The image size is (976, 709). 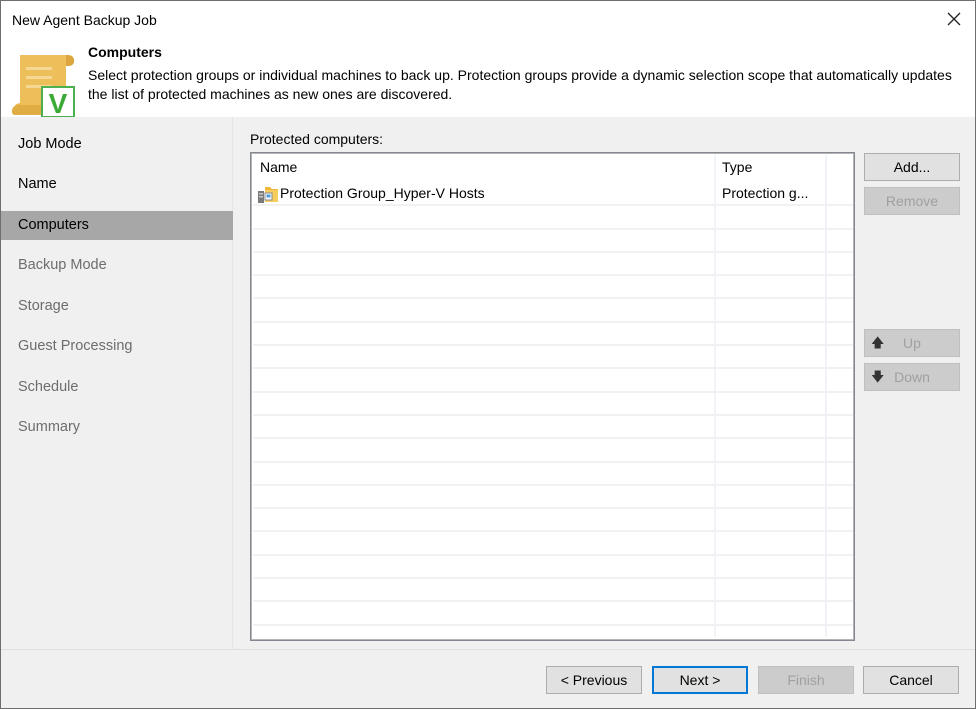 I want to click on column-header-type: Type, so click(x=737, y=167).